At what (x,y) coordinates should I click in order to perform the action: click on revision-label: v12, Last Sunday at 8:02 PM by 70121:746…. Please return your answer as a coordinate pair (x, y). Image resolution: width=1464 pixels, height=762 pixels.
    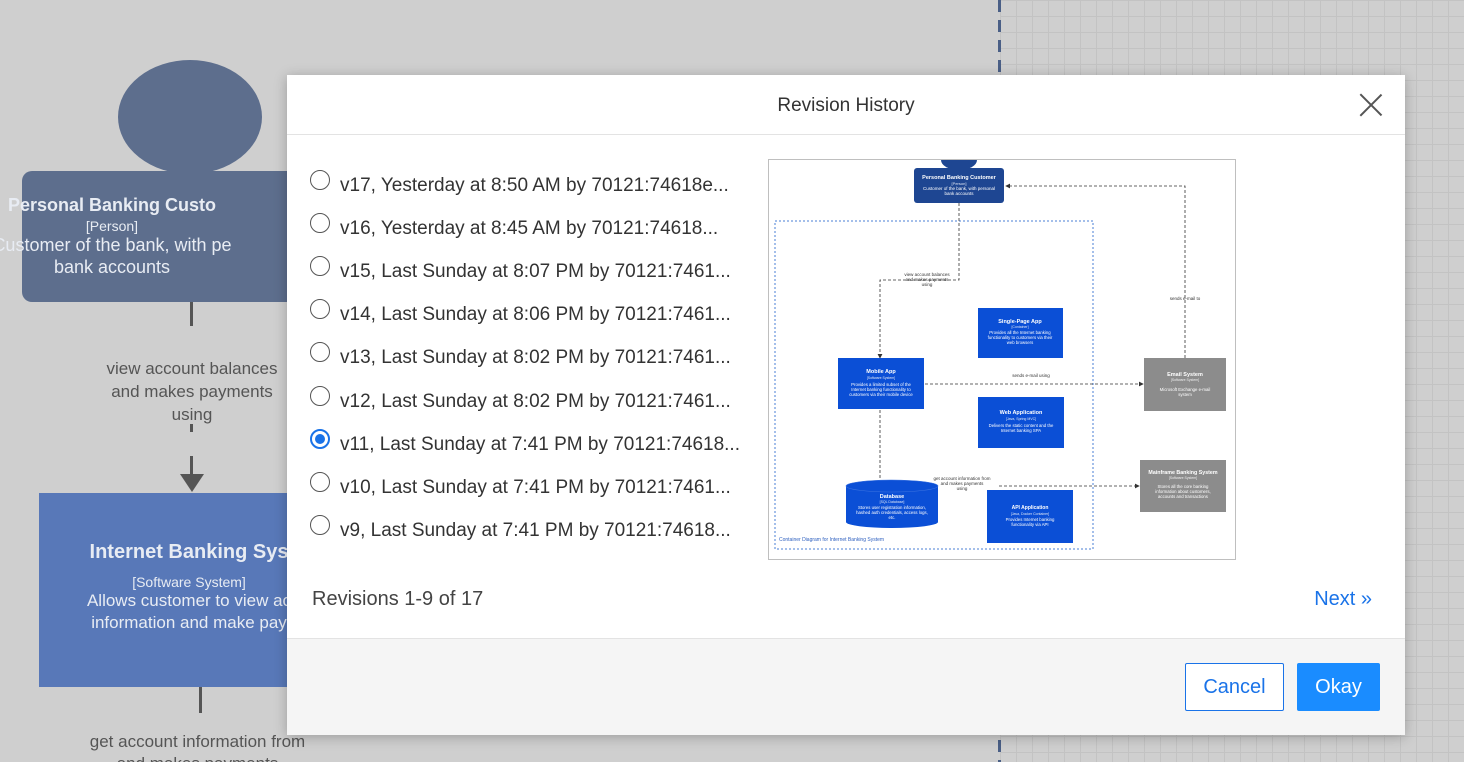
    Looking at the image, I should click on (535, 401).